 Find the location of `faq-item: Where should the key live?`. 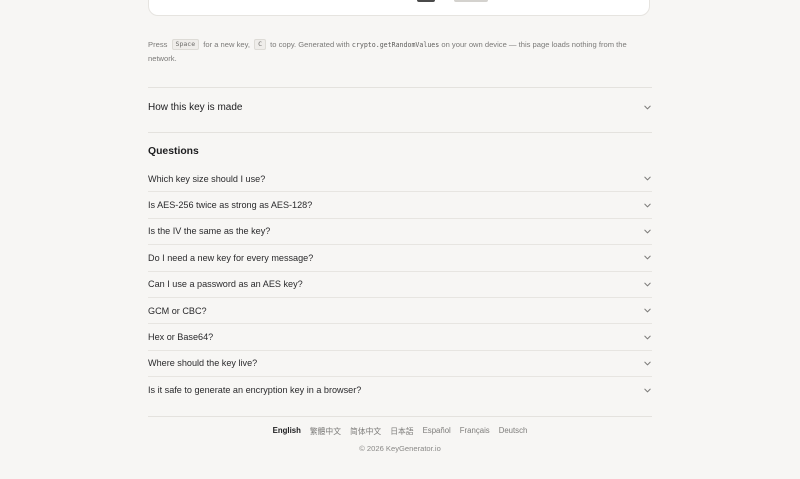

faq-item: Where should the key live? is located at coordinates (400, 364).